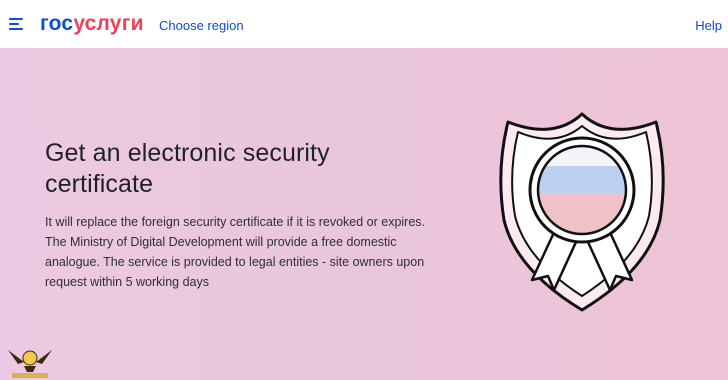  Describe the element at coordinates (582, 212) in the screenshot. I see `certificate-badge-icon` at that location.